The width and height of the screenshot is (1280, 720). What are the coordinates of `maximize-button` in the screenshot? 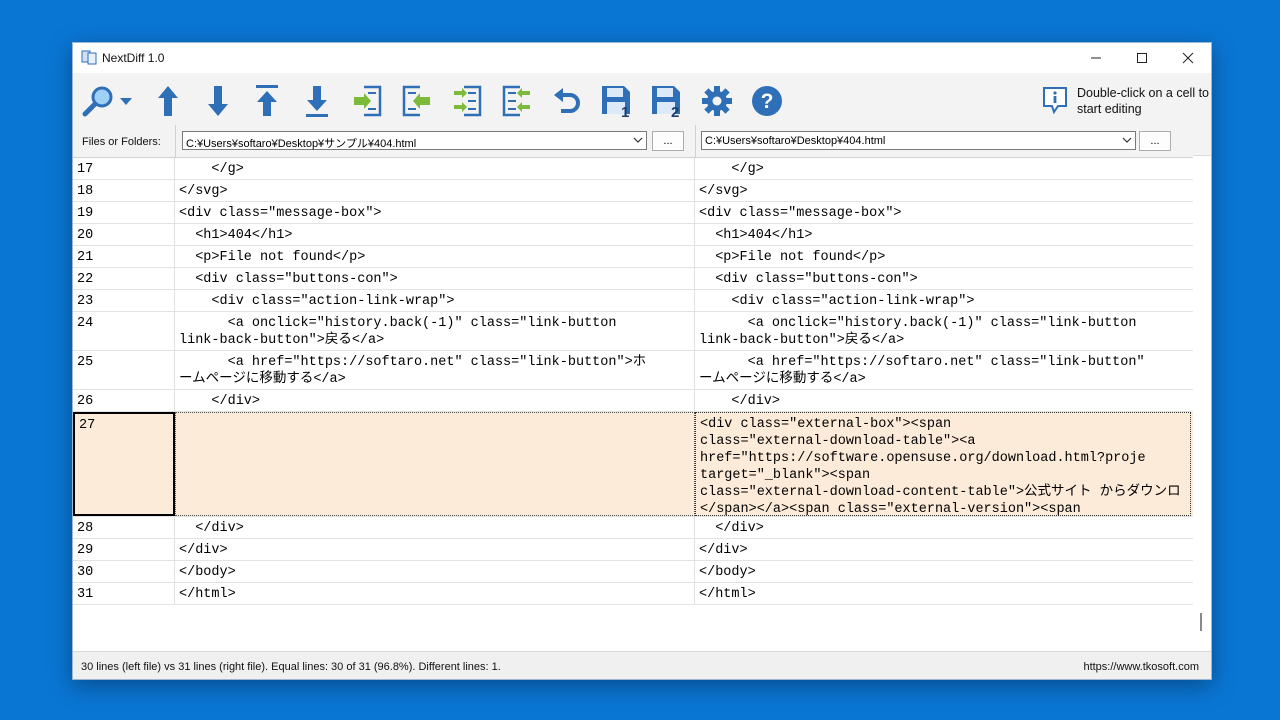 It's located at (1142, 58).